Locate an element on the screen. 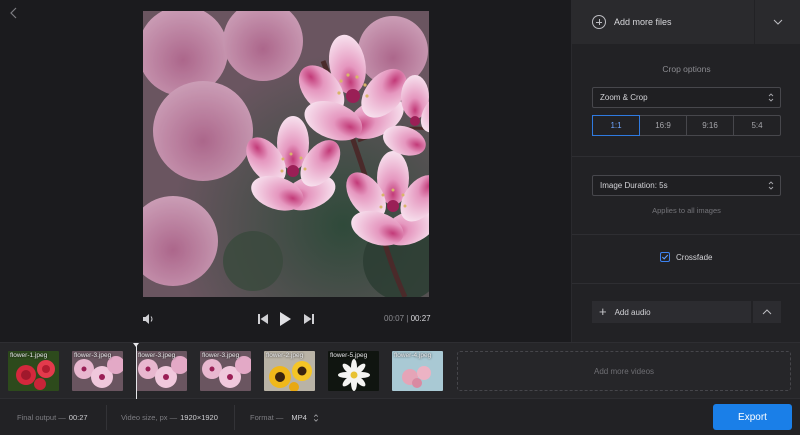 This screenshot has width=800, height=435. add-audio-label: Add audio is located at coordinates (632, 312).